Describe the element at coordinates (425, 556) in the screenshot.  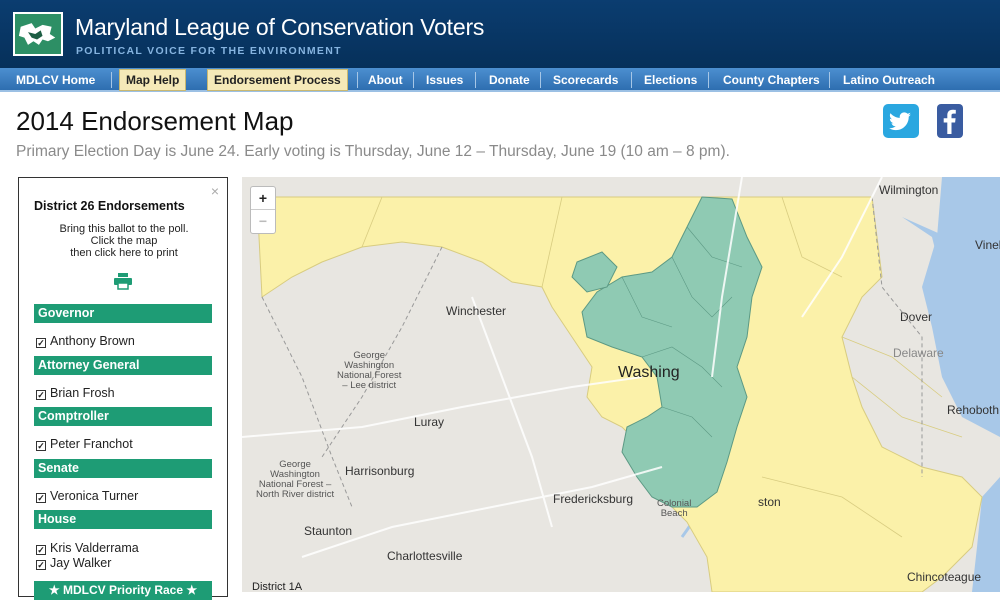
I see `map-label-charlottesville: Charlottesville` at that location.